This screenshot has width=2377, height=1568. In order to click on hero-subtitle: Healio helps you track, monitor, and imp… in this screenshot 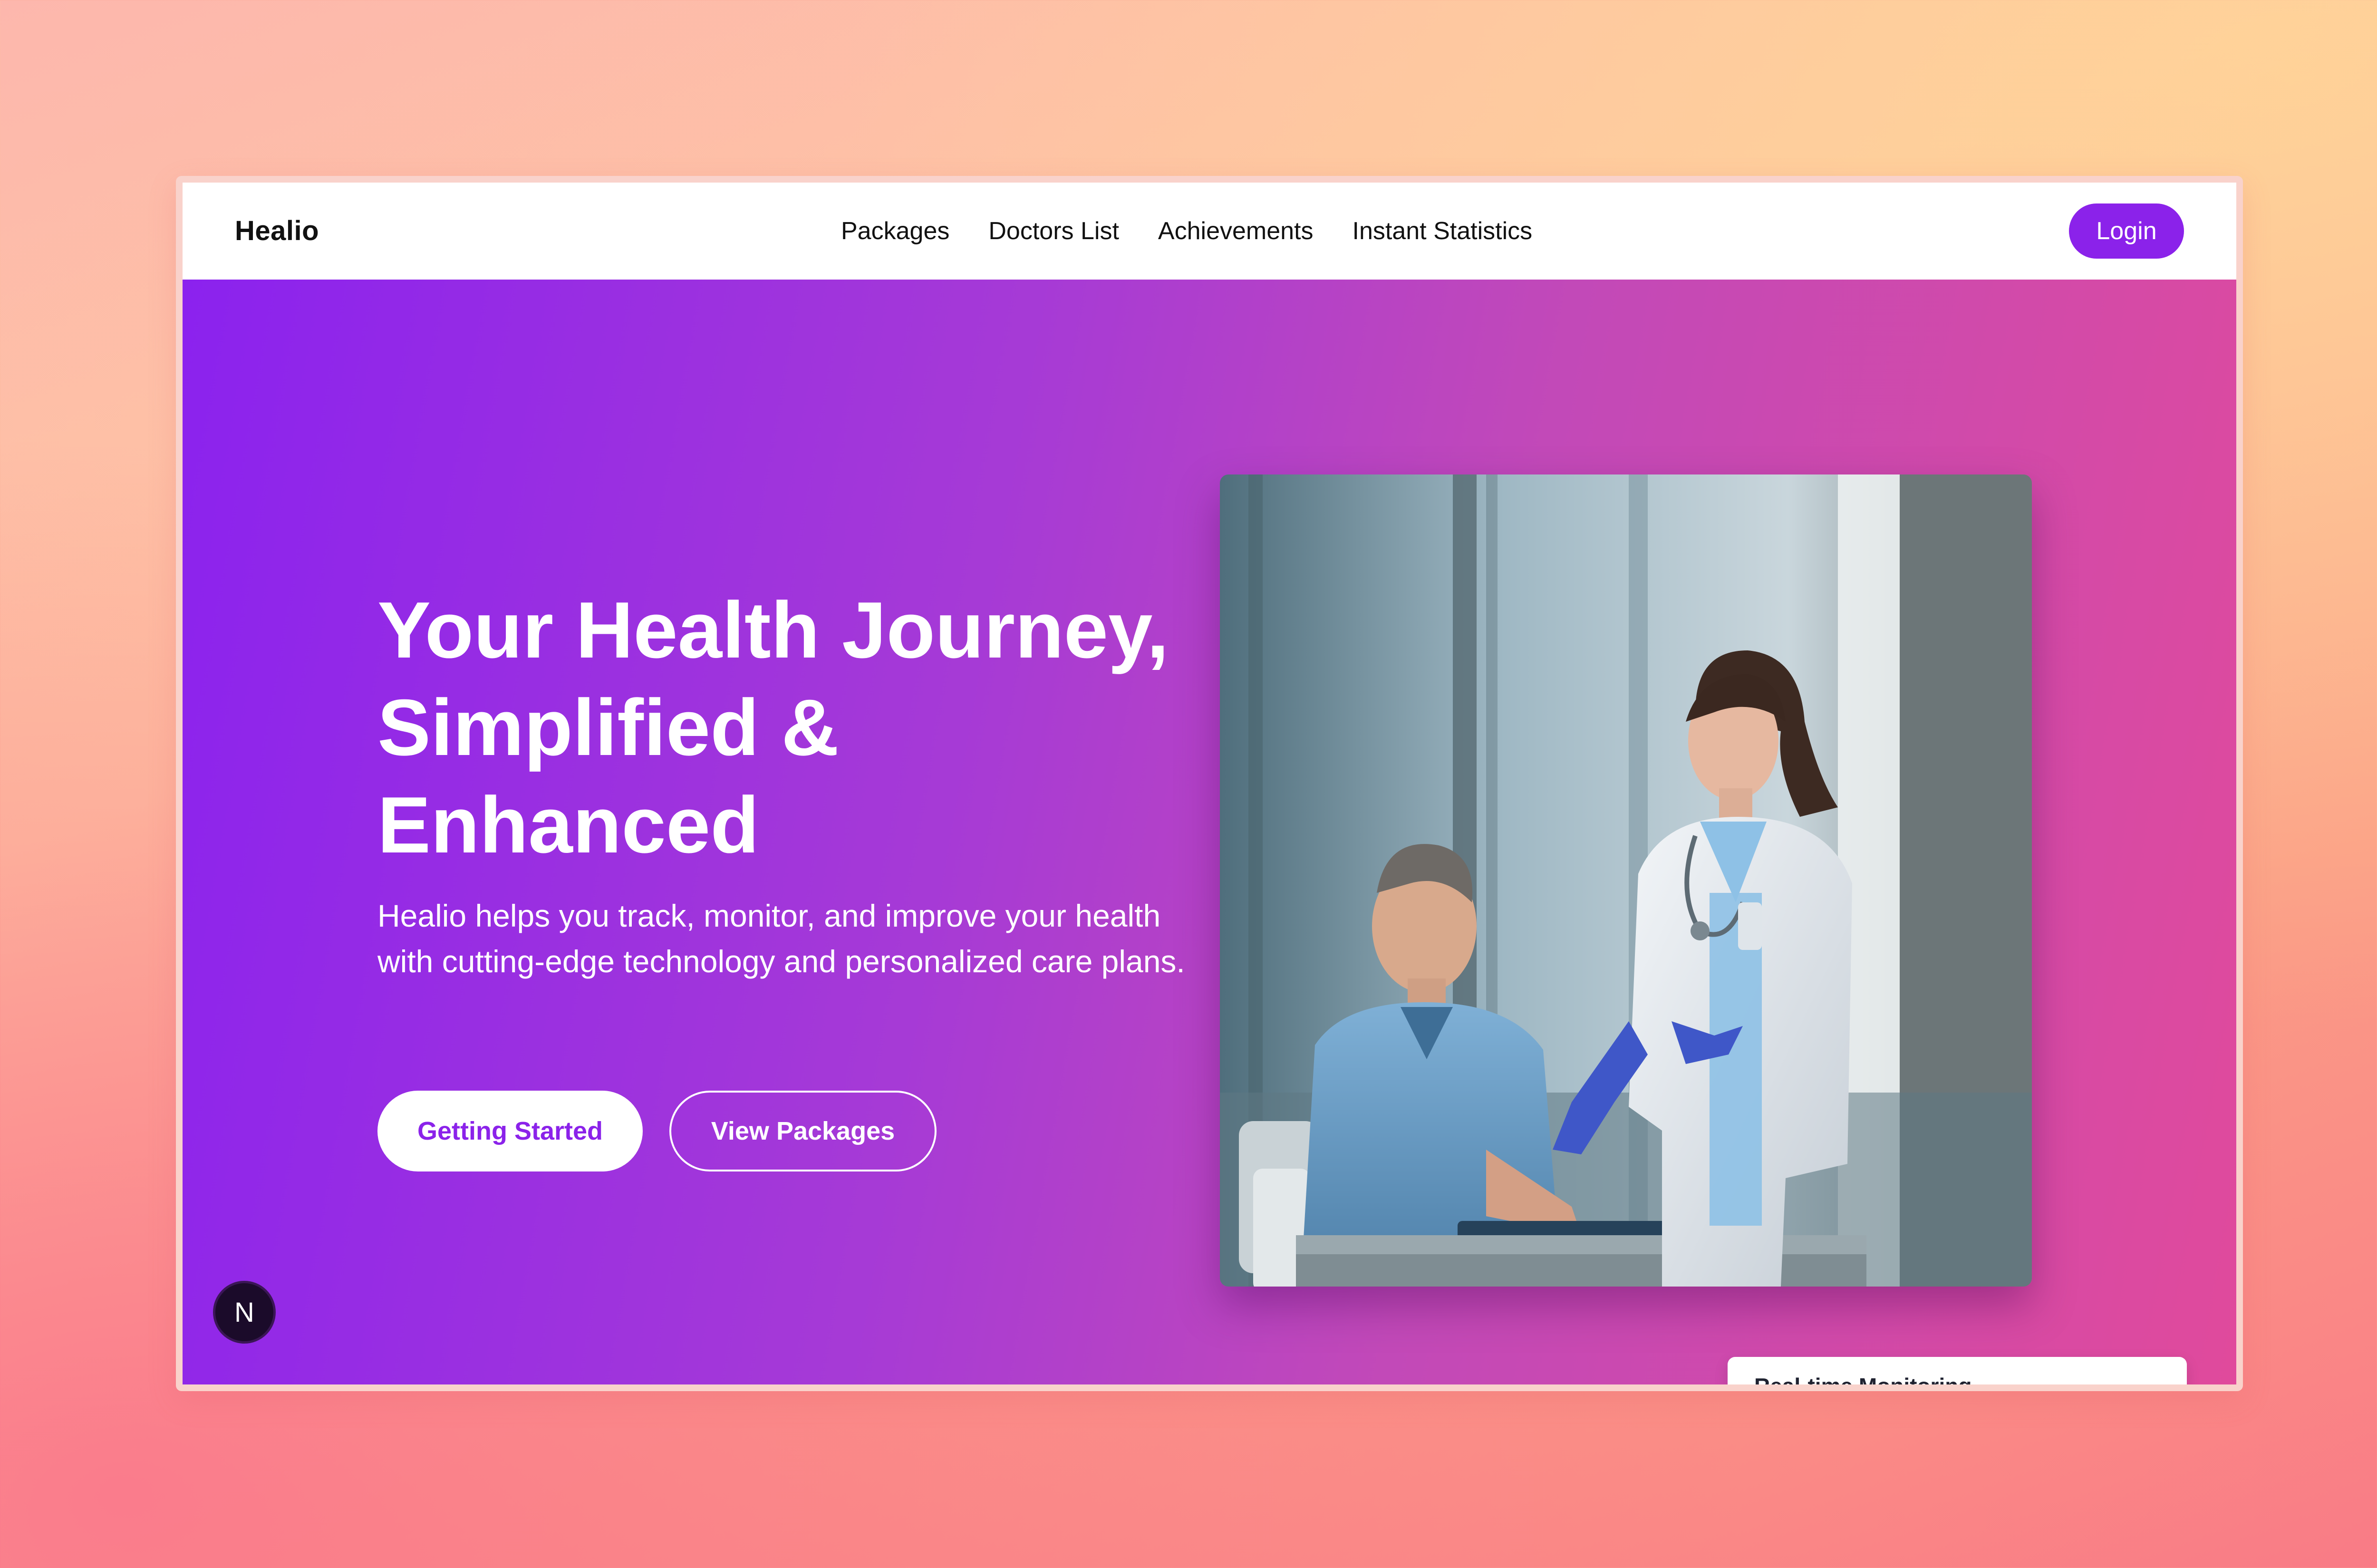, I will do `click(781, 938)`.